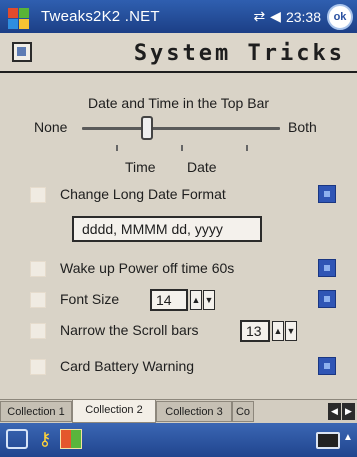  What do you see at coordinates (143, 194) in the screenshot?
I see `option-label: Change Long Date Format` at bounding box center [143, 194].